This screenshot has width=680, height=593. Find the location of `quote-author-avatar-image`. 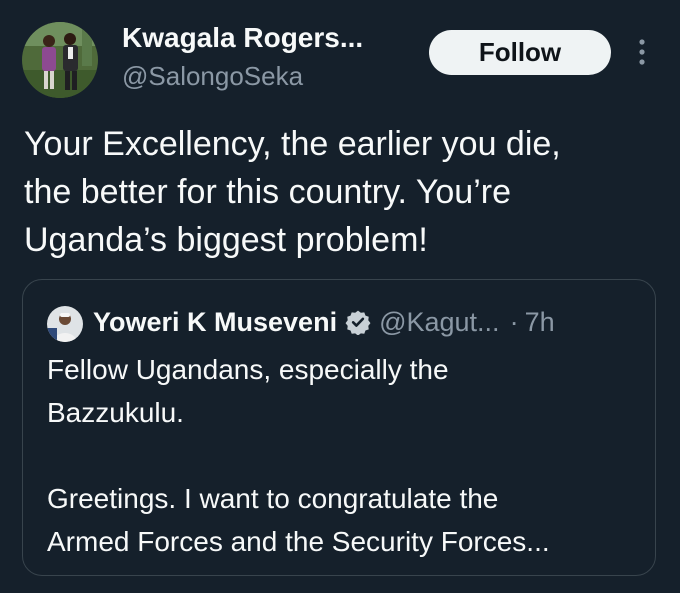

quote-author-avatar-image is located at coordinates (65, 324).